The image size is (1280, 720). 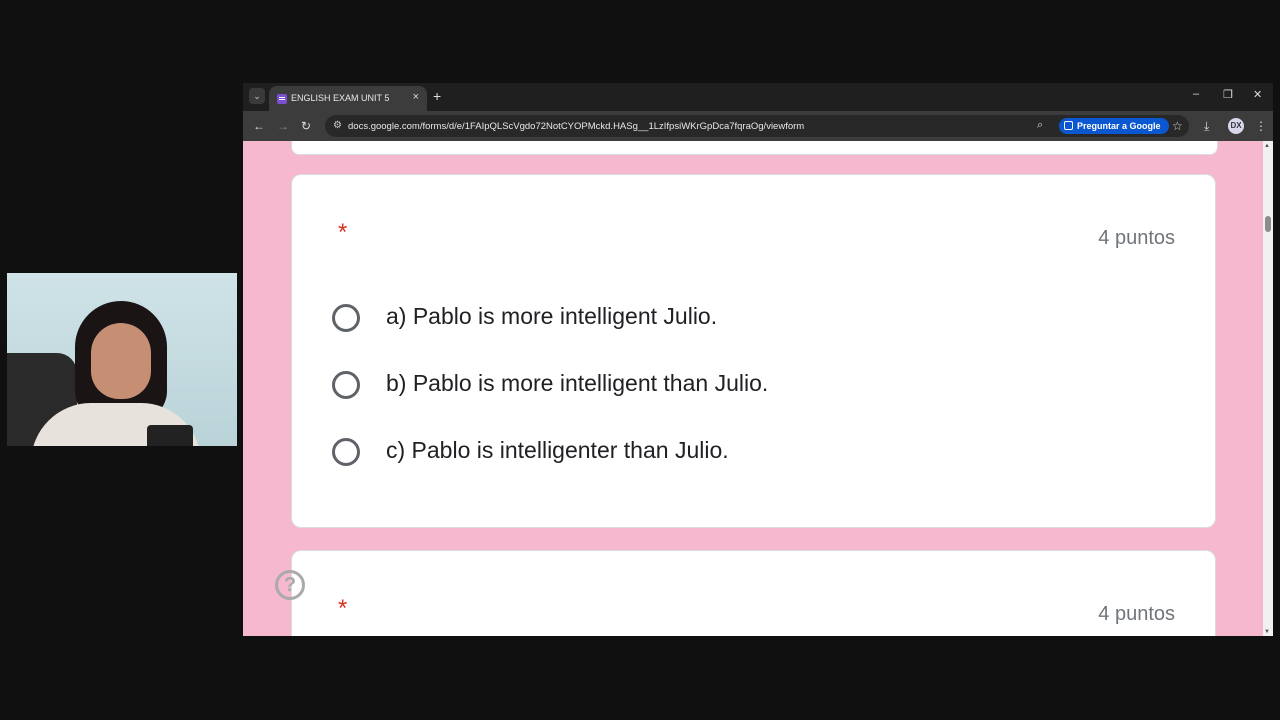 What do you see at coordinates (257, 96) in the screenshot?
I see `tab-search-dropdown-icon: ⌄` at bounding box center [257, 96].